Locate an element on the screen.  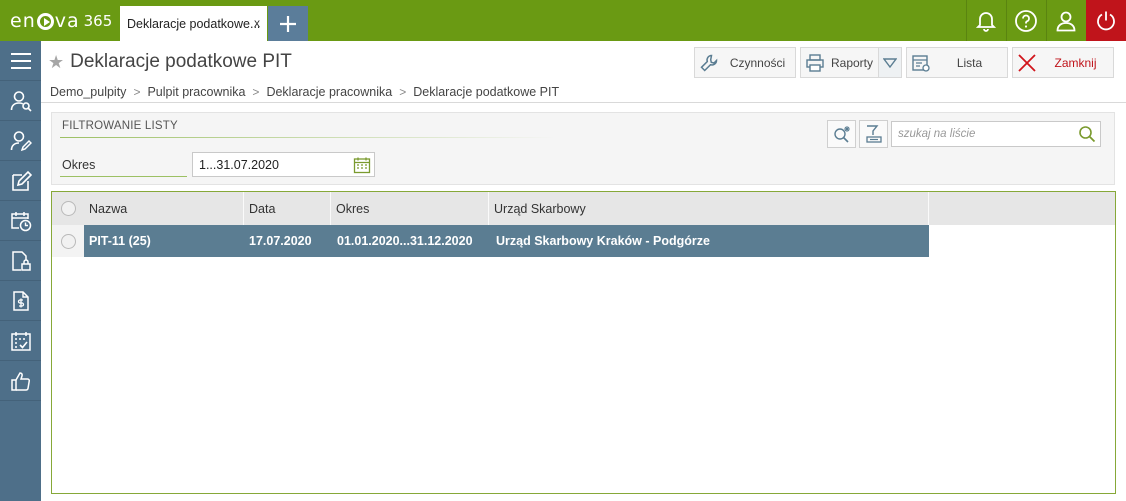
breadcrumb-item-current: Deklaracje podatkowe PIT is located at coordinates (486, 92).